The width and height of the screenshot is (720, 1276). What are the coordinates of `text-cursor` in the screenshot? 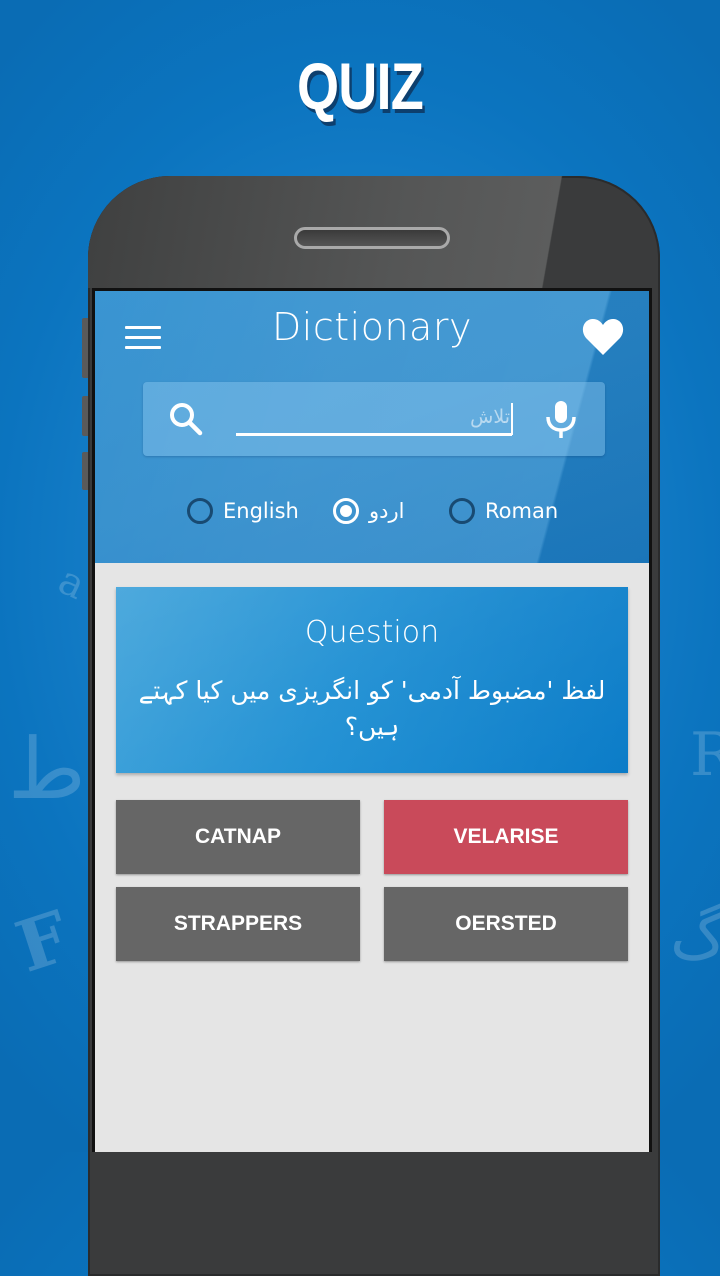 It's located at (512, 419).